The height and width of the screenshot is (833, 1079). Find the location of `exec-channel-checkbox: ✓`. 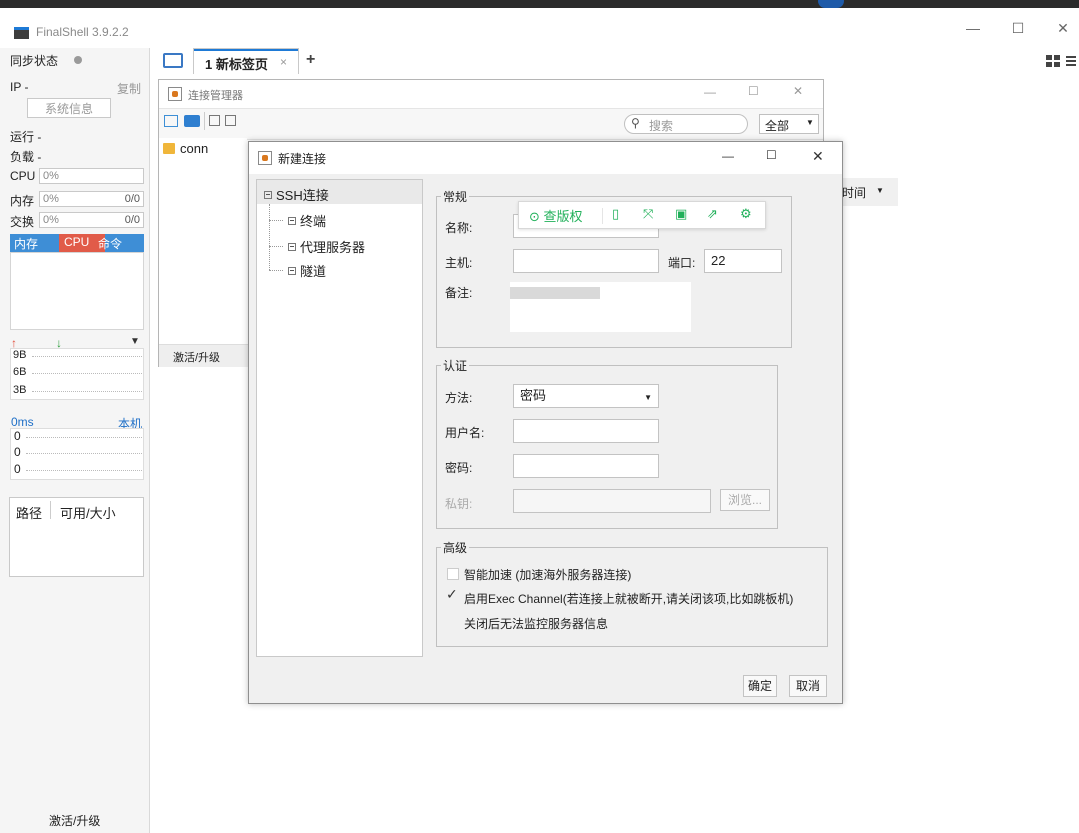

exec-channel-checkbox: ✓ is located at coordinates (452, 594).